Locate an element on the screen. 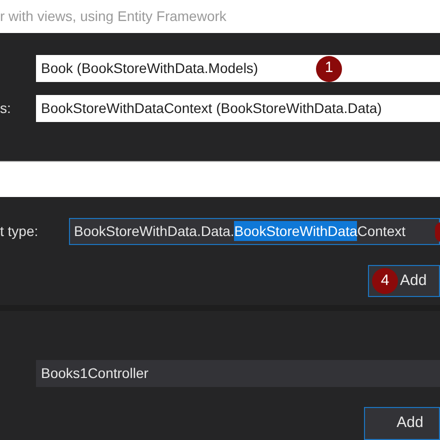 This screenshot has width=440, height=440. dialog-subtitle: r with views, using Entity Framework is located at coordinates (113, 16).